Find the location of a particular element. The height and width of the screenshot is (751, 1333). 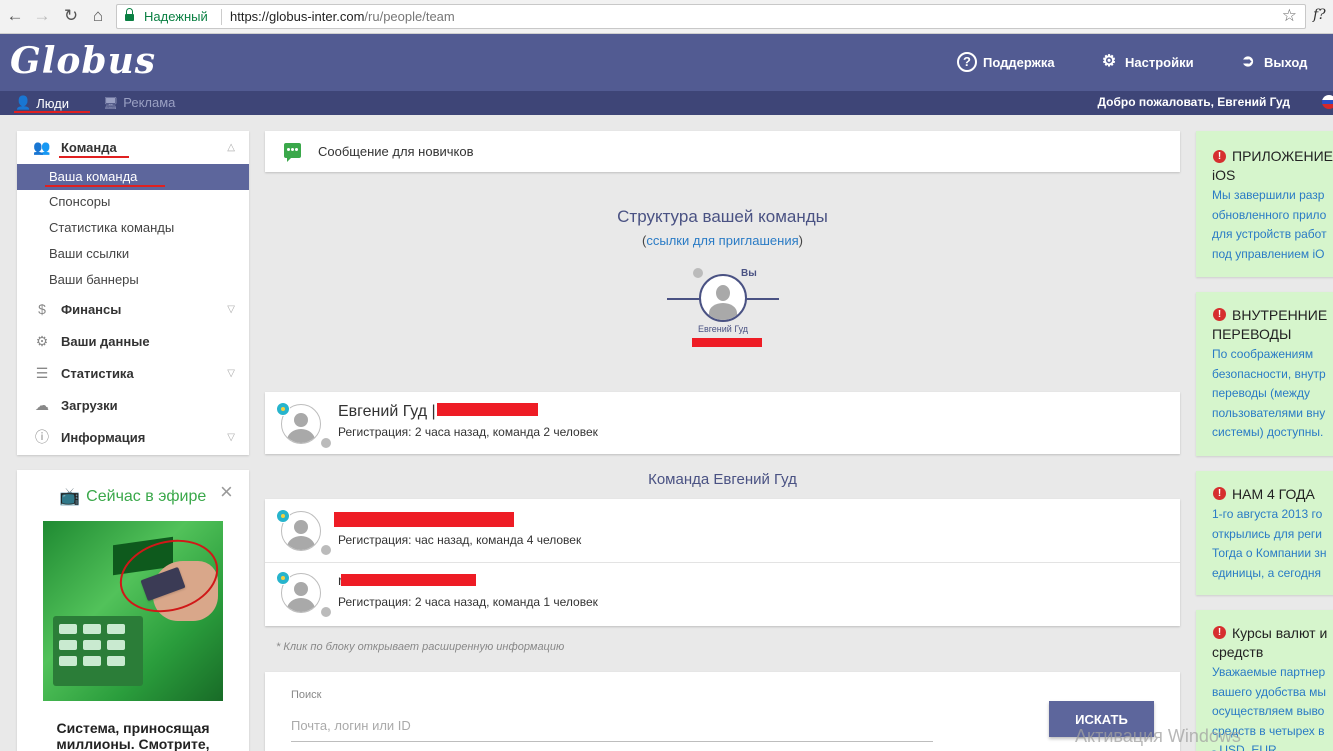

dollar-icon: $ is located at coordinates (42, 309).